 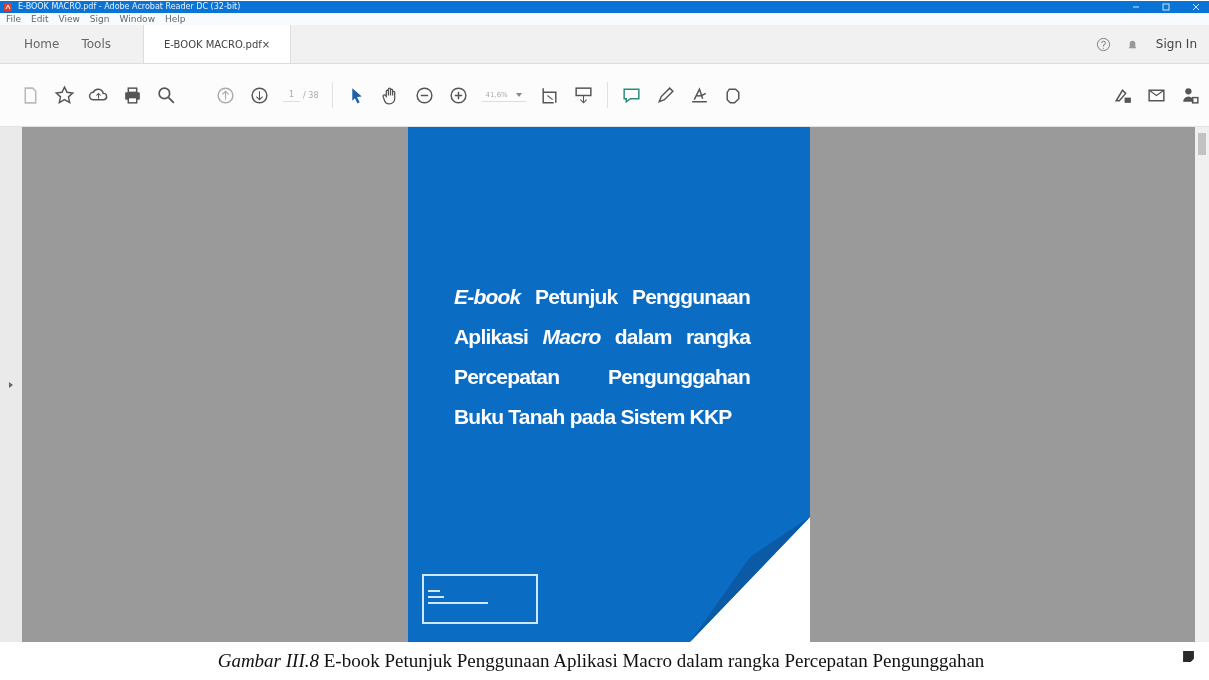 I want to click on zoom-in-icon, so click(x=458, y=95).